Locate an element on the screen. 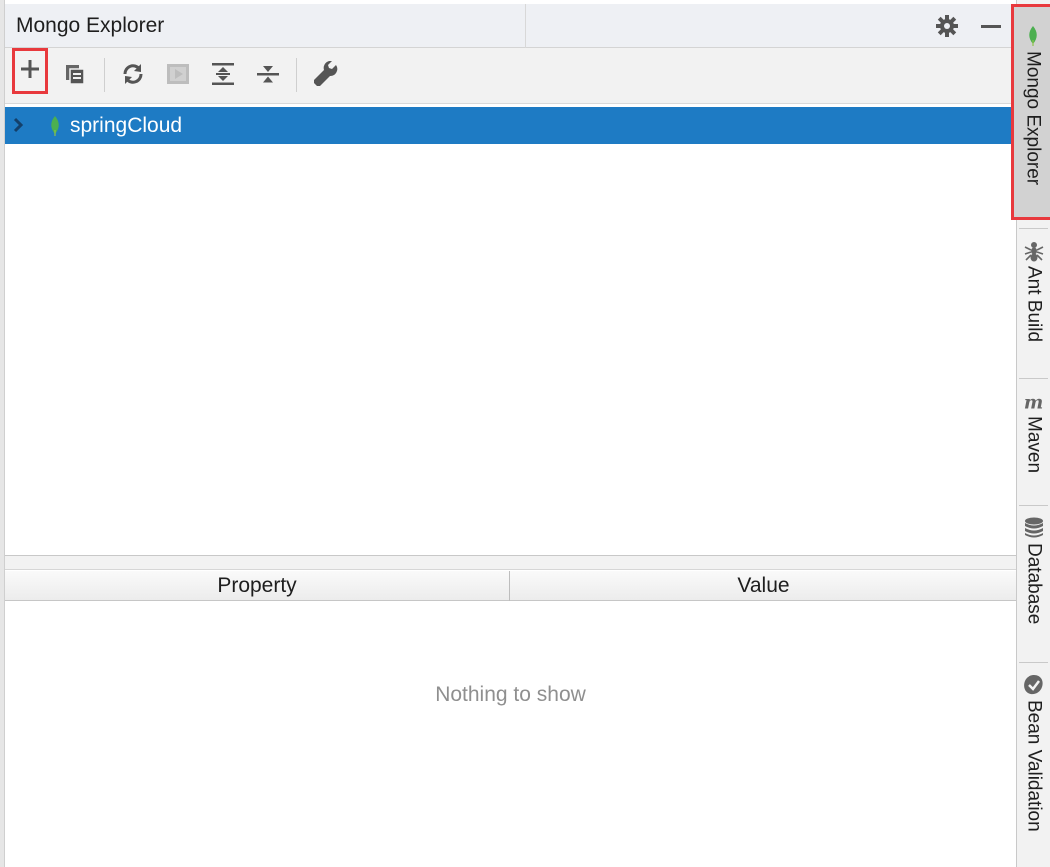 Image resolution: width=1050 pixels, height=867 pixels. tree-item-springcloud: springCloud is located at coordinates (510, 125).